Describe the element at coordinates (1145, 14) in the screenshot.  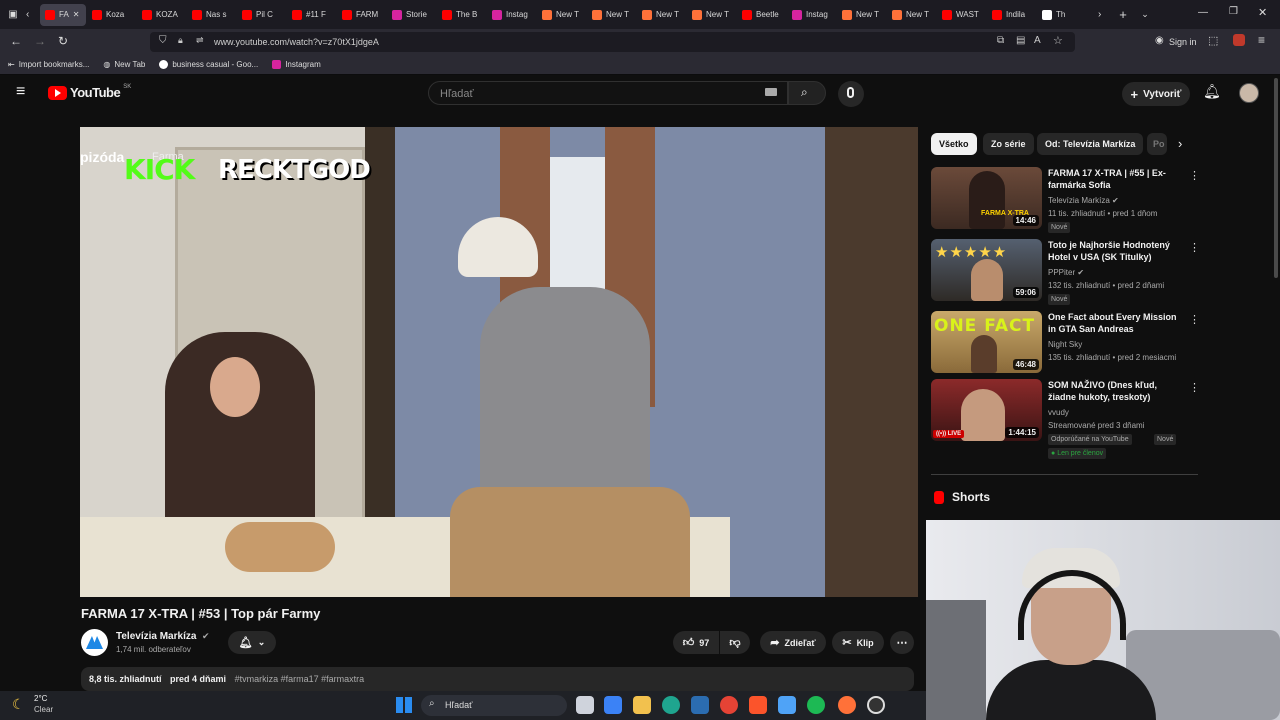
I see `tab-list-icon: ⌄` at that location.